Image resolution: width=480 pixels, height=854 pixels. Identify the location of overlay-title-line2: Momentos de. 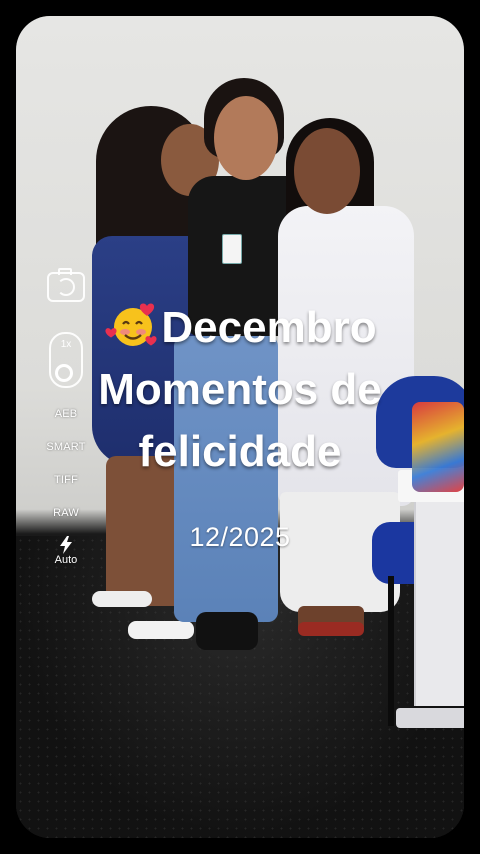
(240, 389).